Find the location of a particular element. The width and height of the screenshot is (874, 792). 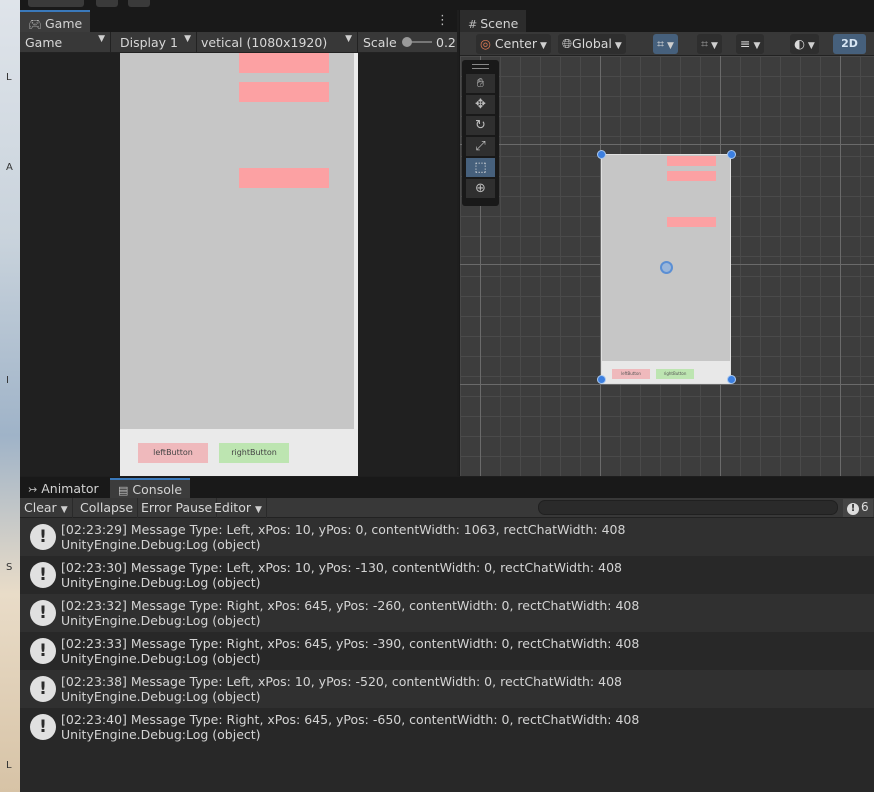

rect-handle-bottom-right is located at coordinates (731, 379).